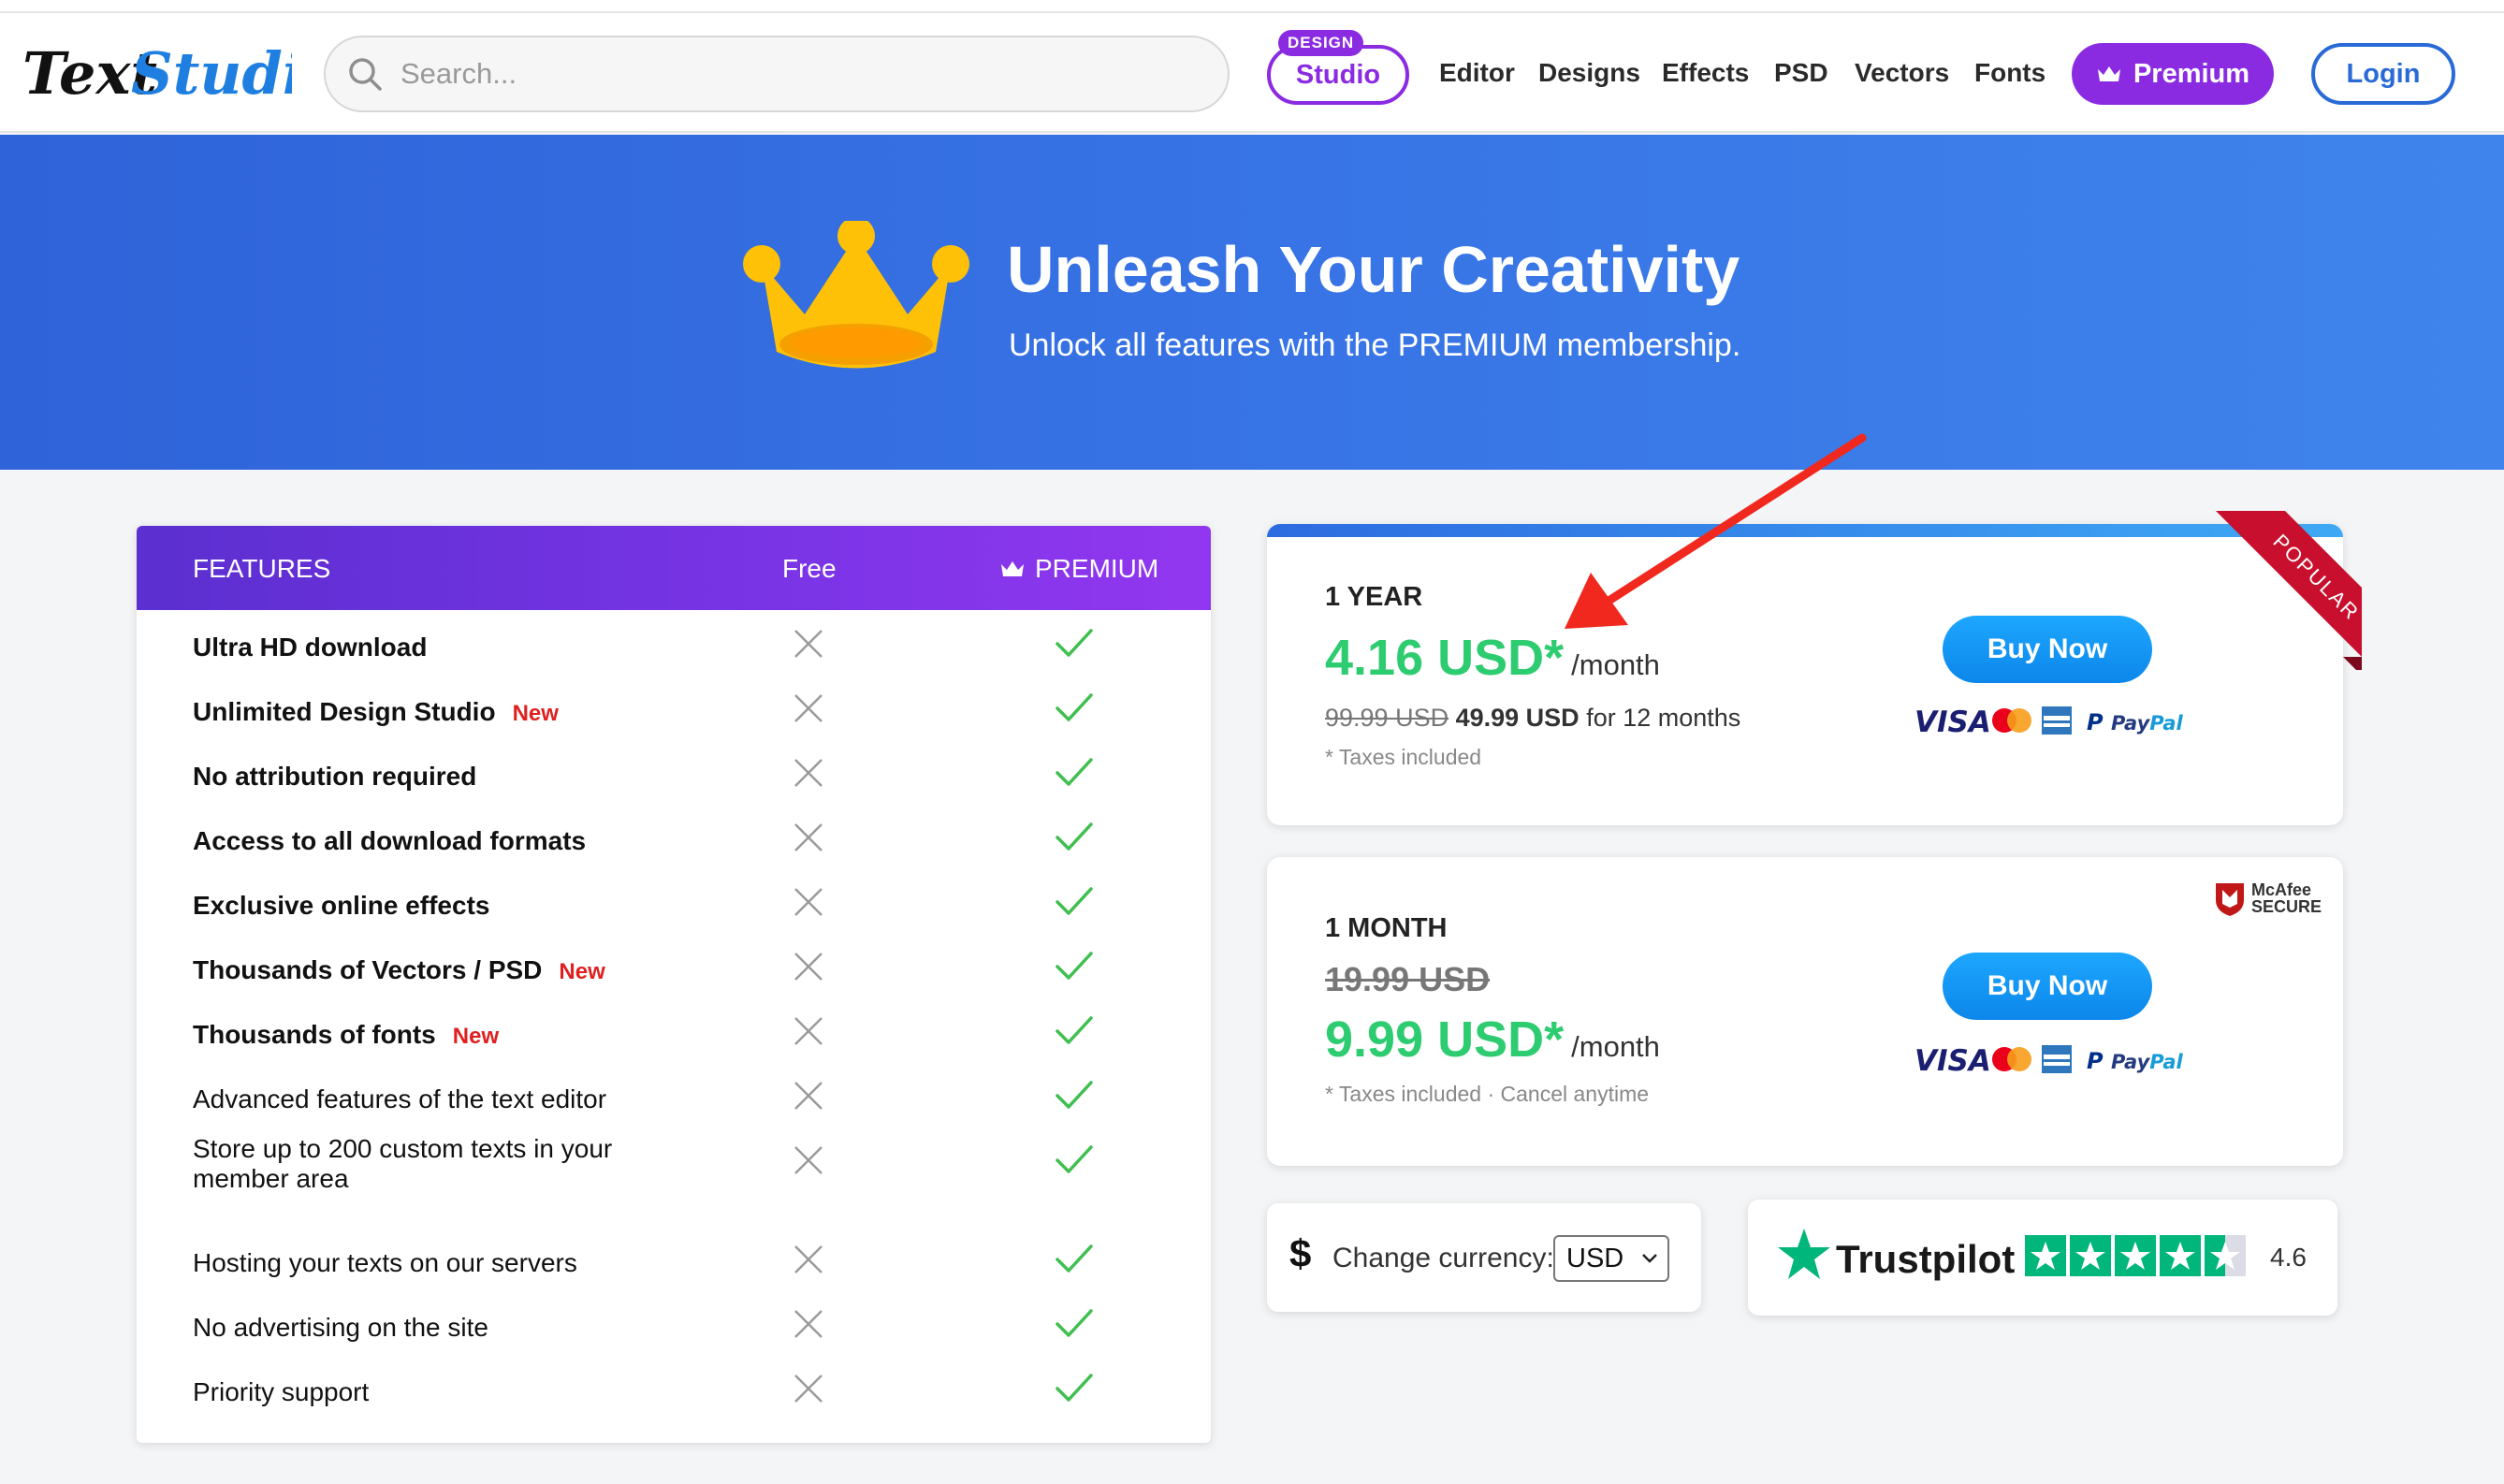 This screenshot has height=1484, width=2504. What do you see at coordinates (809, 568) in the screenshot?
I see `free-col-label: Free` at bounding box center [809, 568].